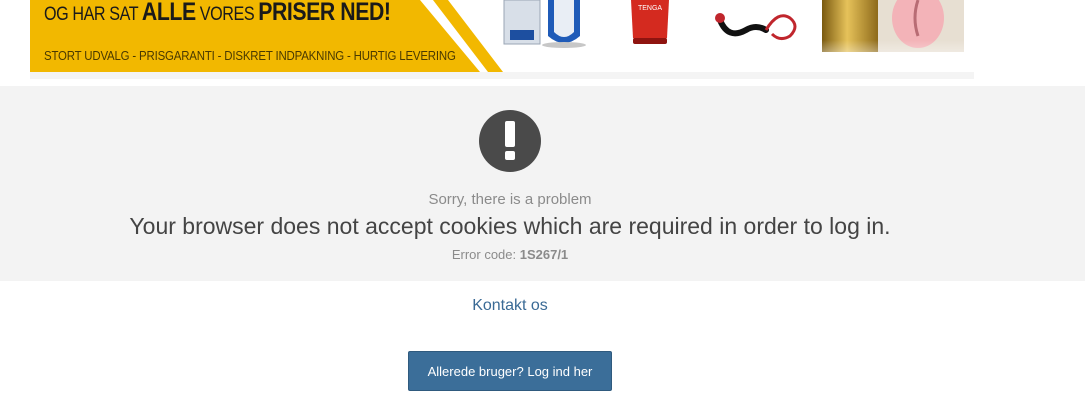 The image size is (1085, 409). I want to click on exclamation-icon, so click(510, 141).